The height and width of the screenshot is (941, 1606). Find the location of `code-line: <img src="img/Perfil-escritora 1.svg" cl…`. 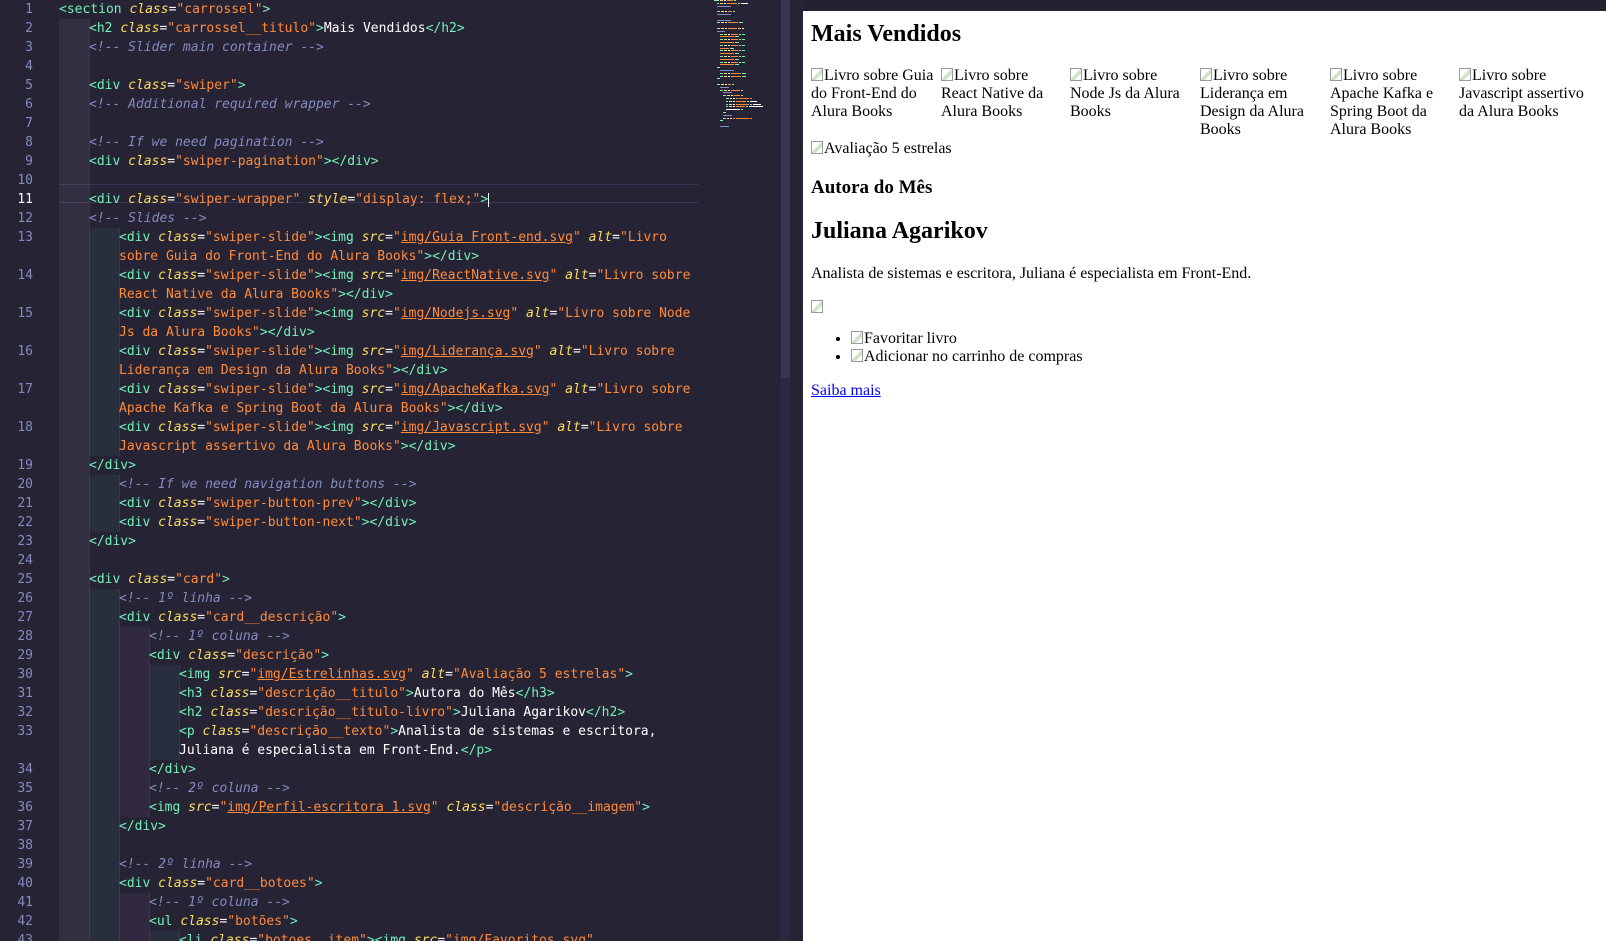

code-line: <img src="img/Perfil-escritora 1.svg" cl… is located at coordinates (399, 807).